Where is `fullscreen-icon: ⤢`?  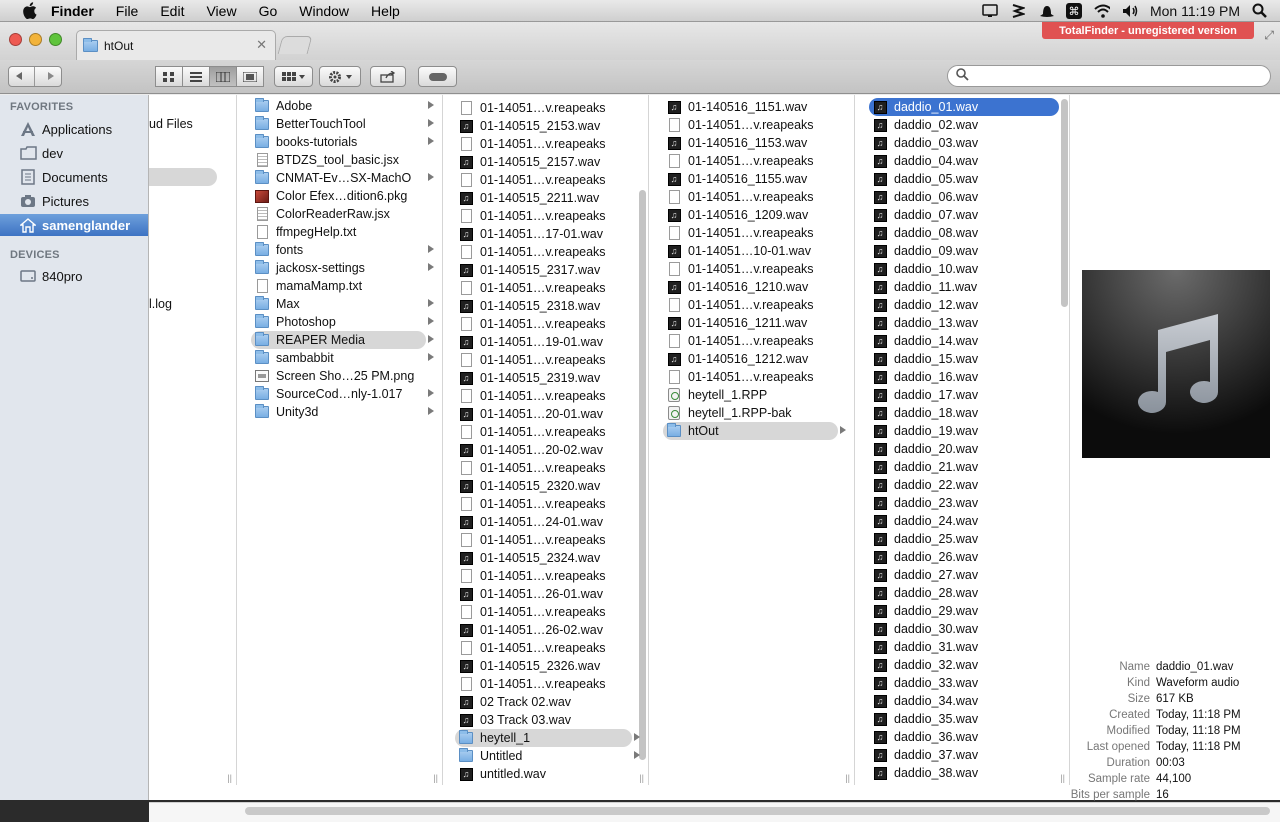
fullscreen-icon: ⤢ is located at coordinates (1269, 35).